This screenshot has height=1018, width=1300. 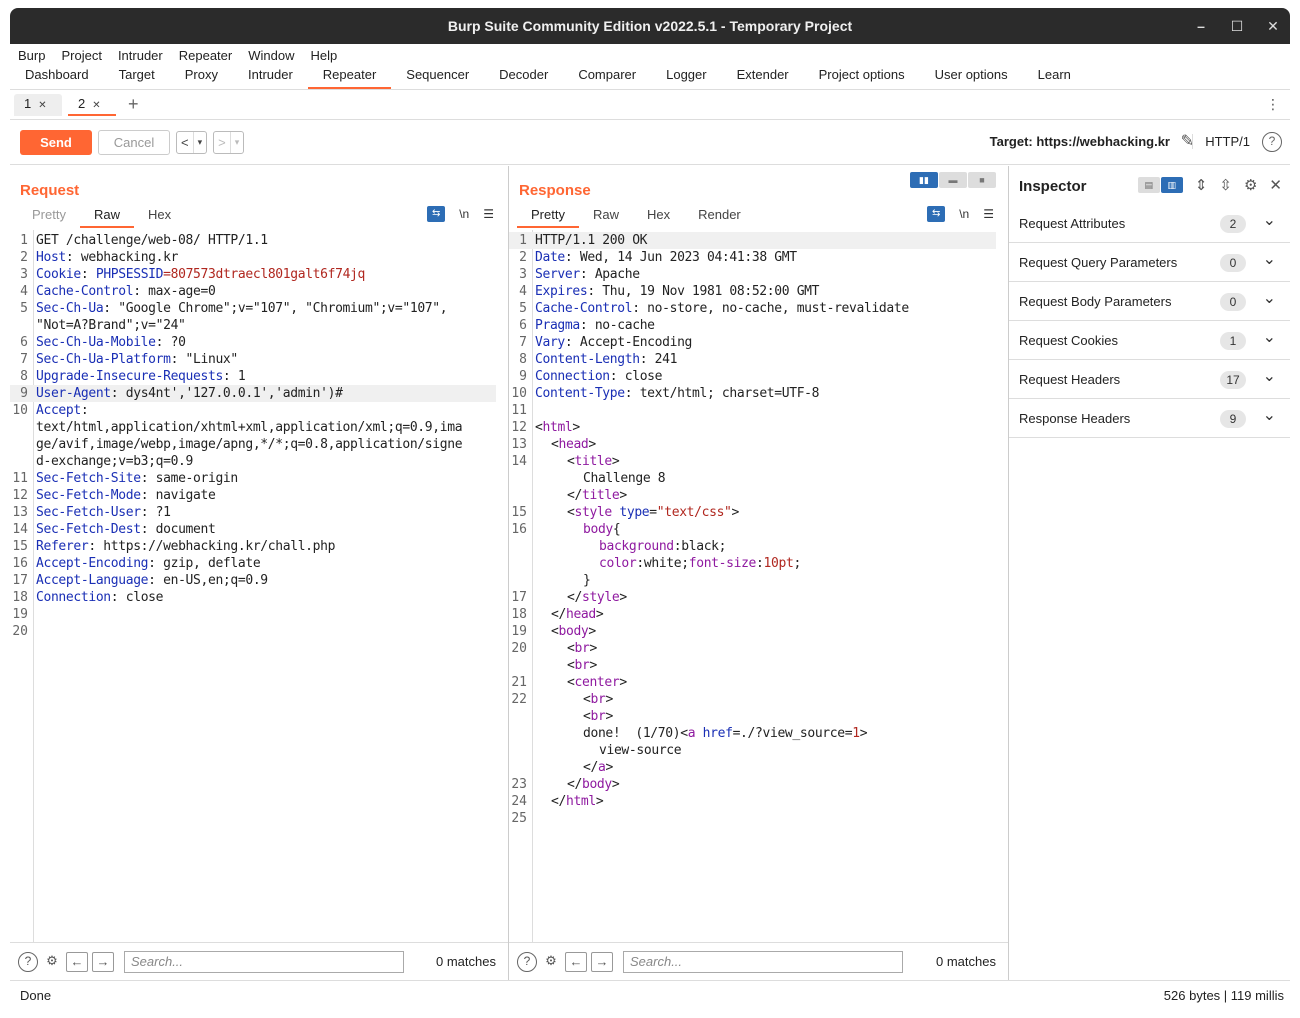 What do you see at coordinates (674, 393) in the screenshot?
I see `line-text: Content-Type: text/html; charset=UTF-8` at bounding box center [674, 393].